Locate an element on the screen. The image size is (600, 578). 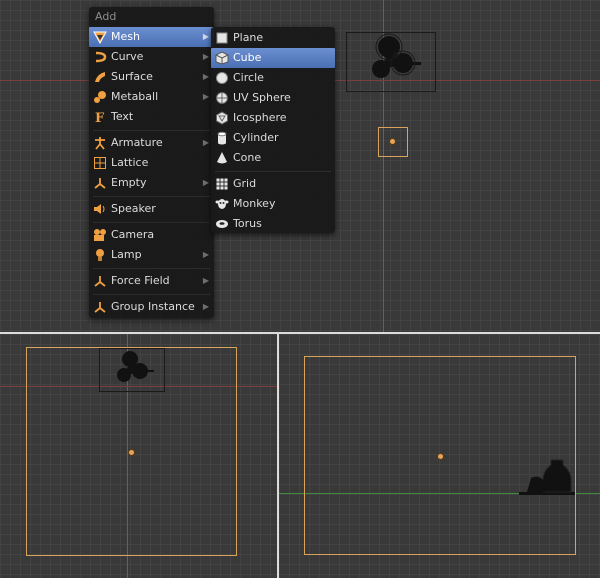
speaker-icon is located at coordinates (100, 209).